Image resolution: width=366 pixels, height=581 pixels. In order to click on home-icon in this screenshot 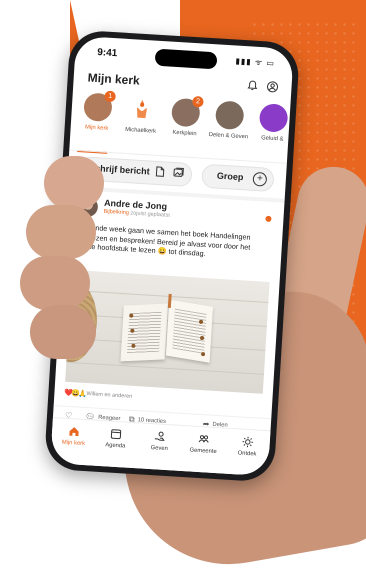, I will do `click(74, 431)`.